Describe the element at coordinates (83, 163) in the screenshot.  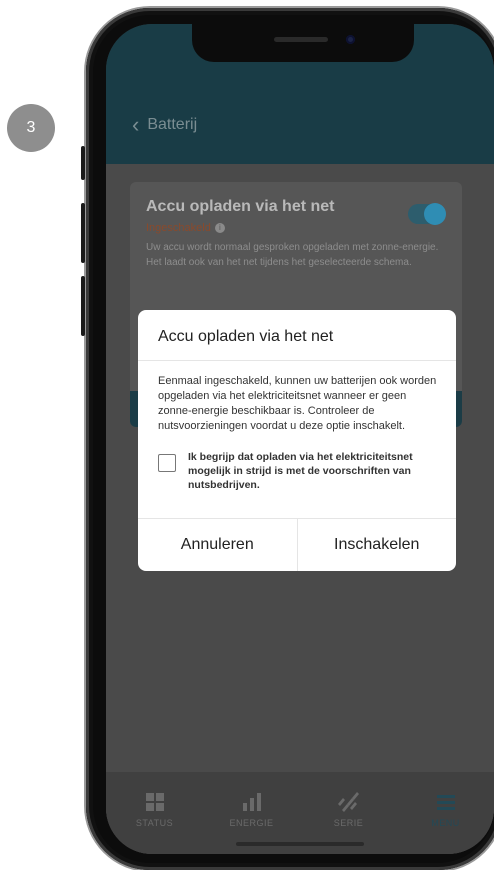
I see `mute-switch` at that location.